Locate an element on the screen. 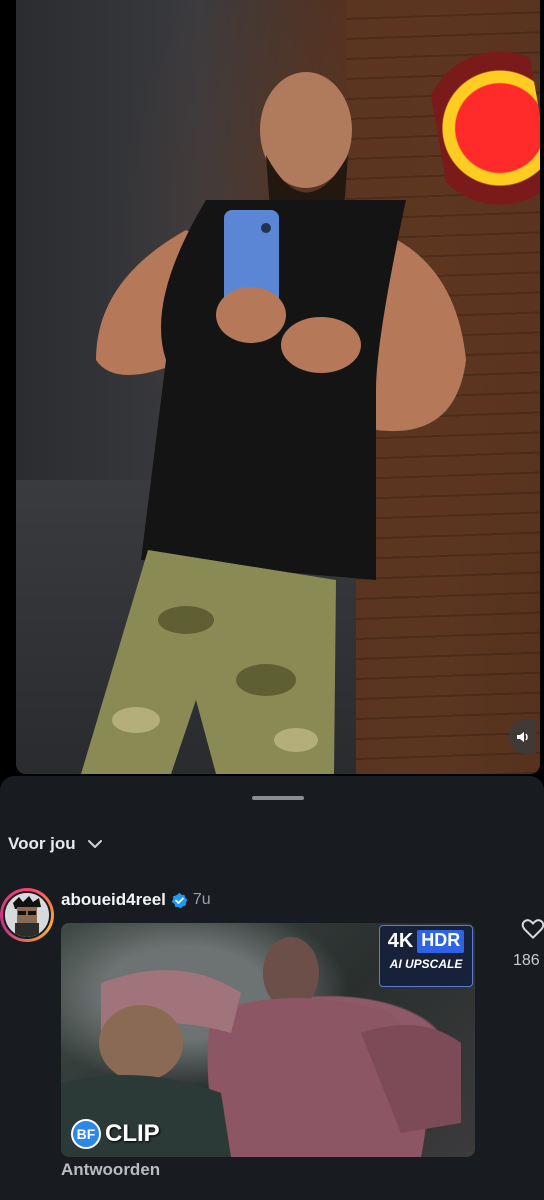  badge-hdr: HDR is located at coordinates (441, 941).